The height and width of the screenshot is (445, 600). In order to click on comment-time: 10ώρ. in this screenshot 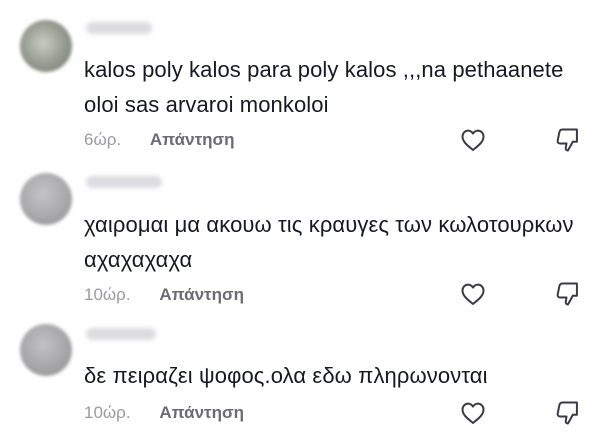, I will do `click(107, 412)`.